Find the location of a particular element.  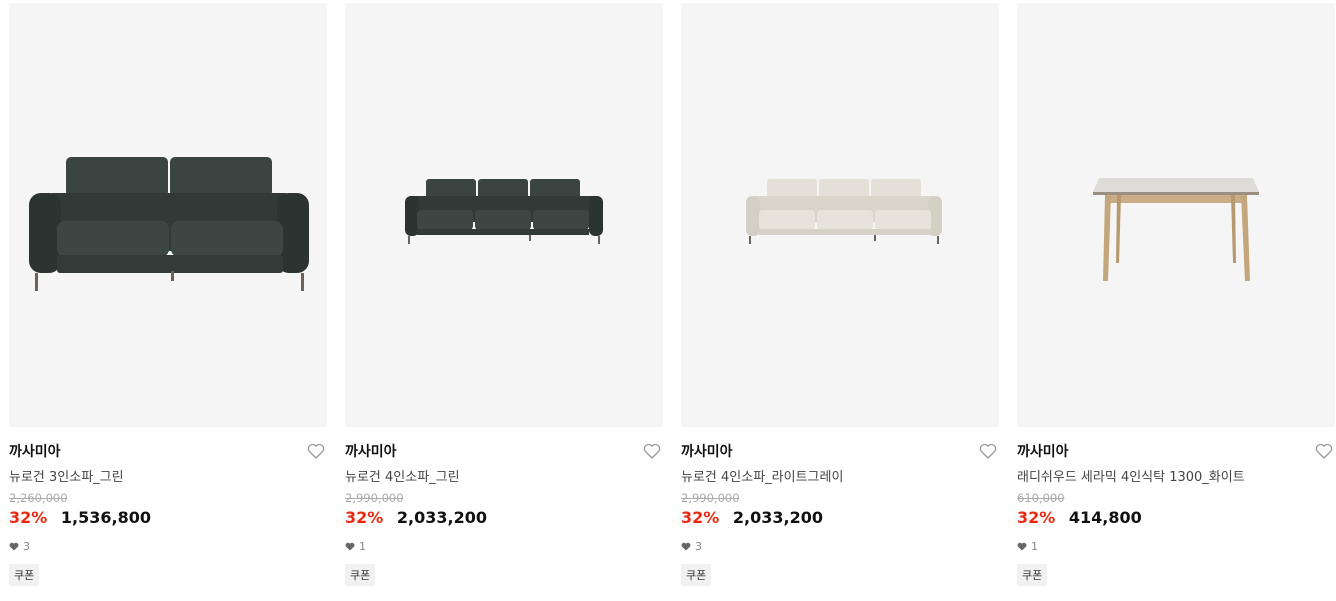

sofa-4seat-green-image is located at coordinates (504, 211).